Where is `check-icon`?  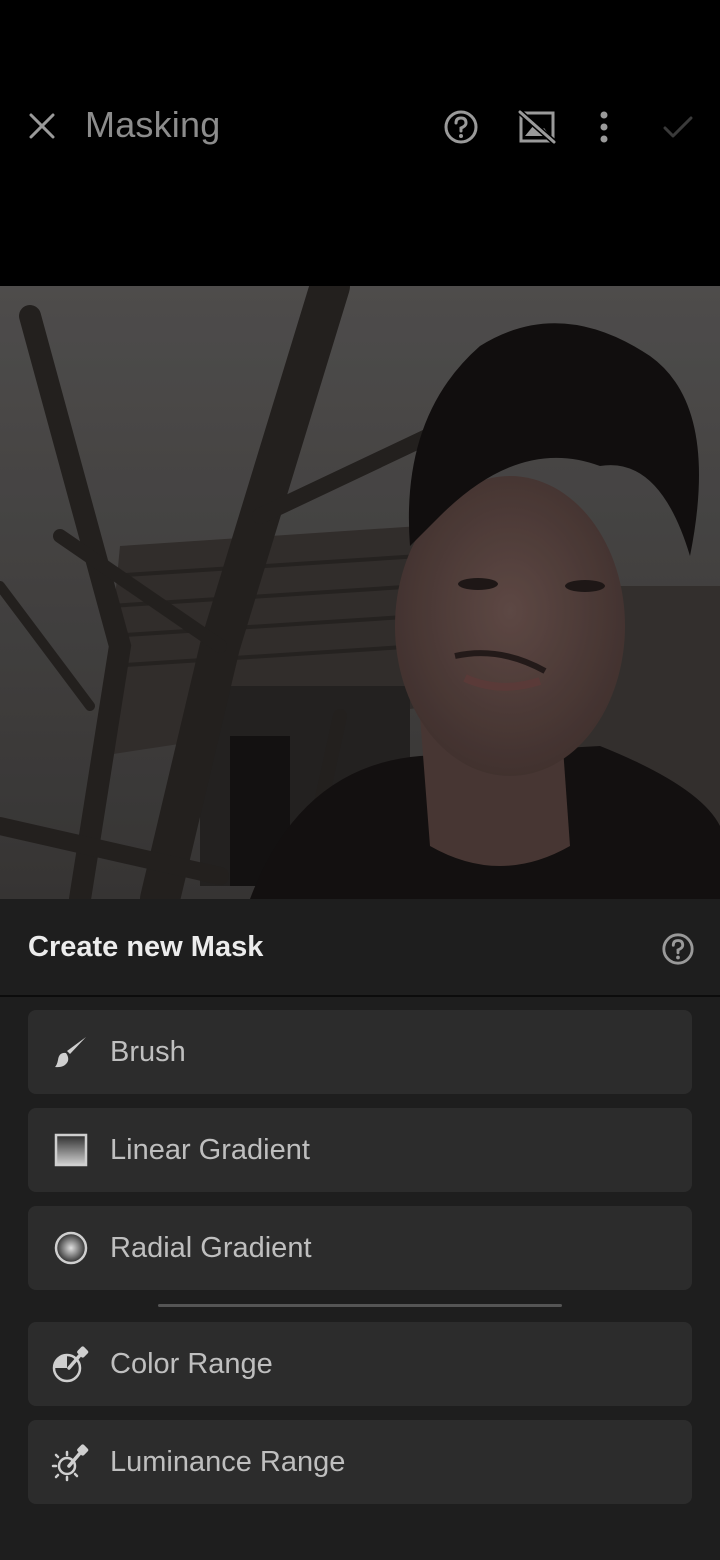
check-icon is located at coordinates (678, 127).